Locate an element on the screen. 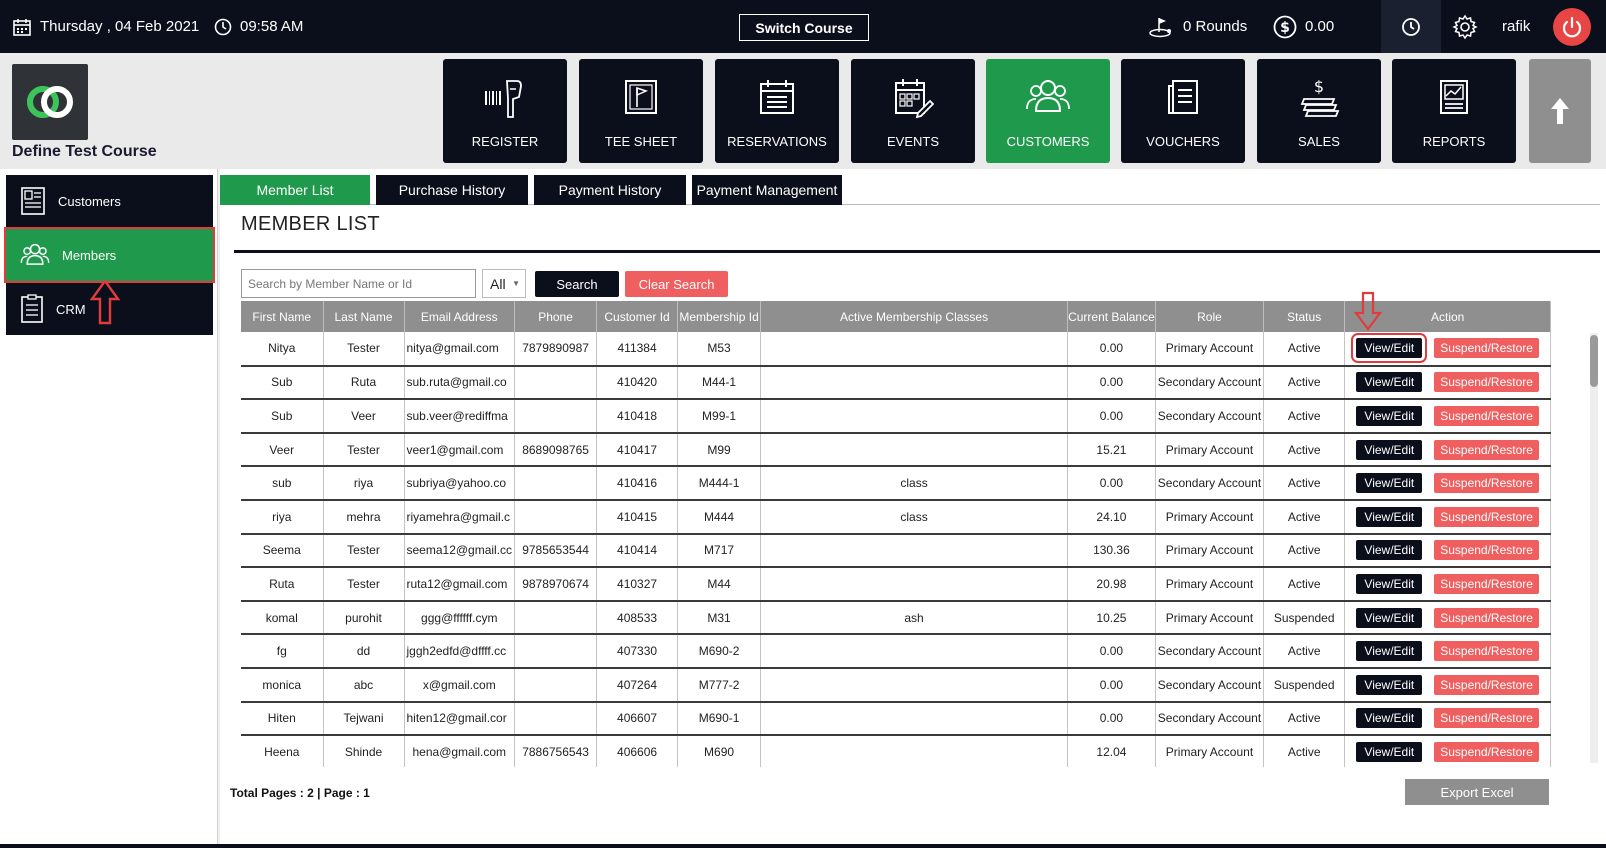 This screenshot has height=848, width=1606. column-header: Membership Id is located at coordinates (719, 316).